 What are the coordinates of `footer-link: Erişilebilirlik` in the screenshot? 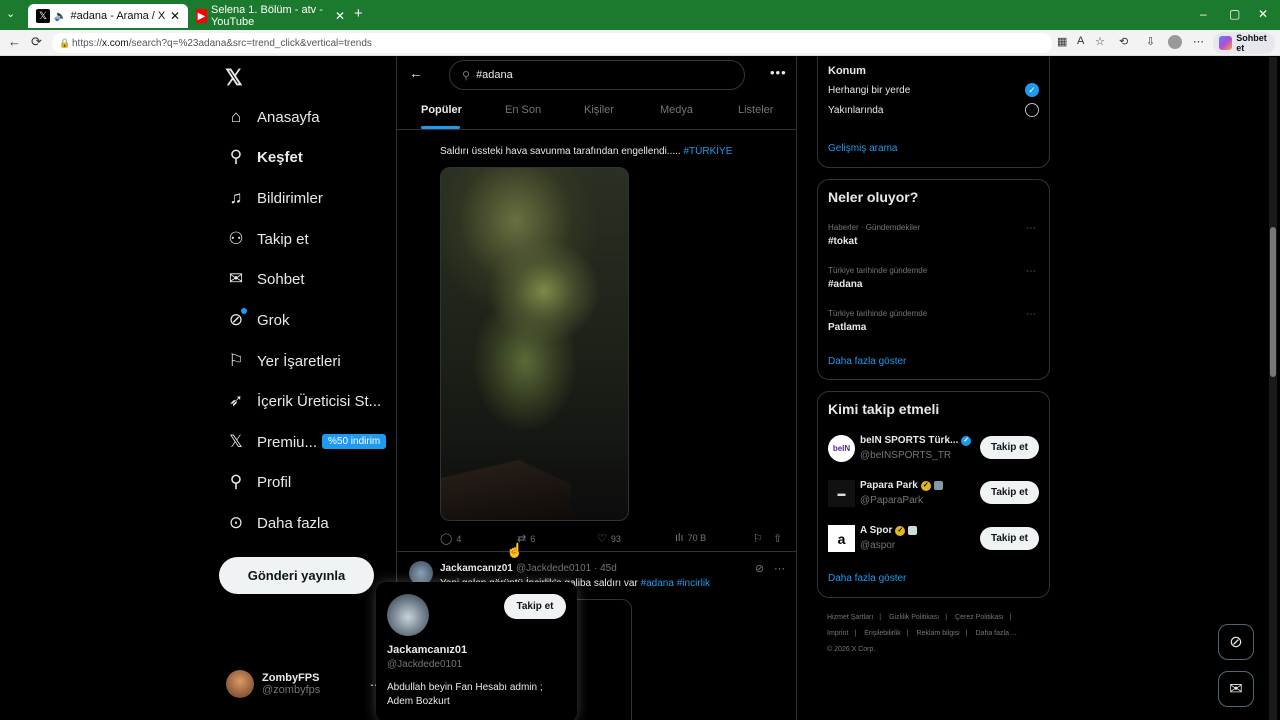 It's located at (882, 633).